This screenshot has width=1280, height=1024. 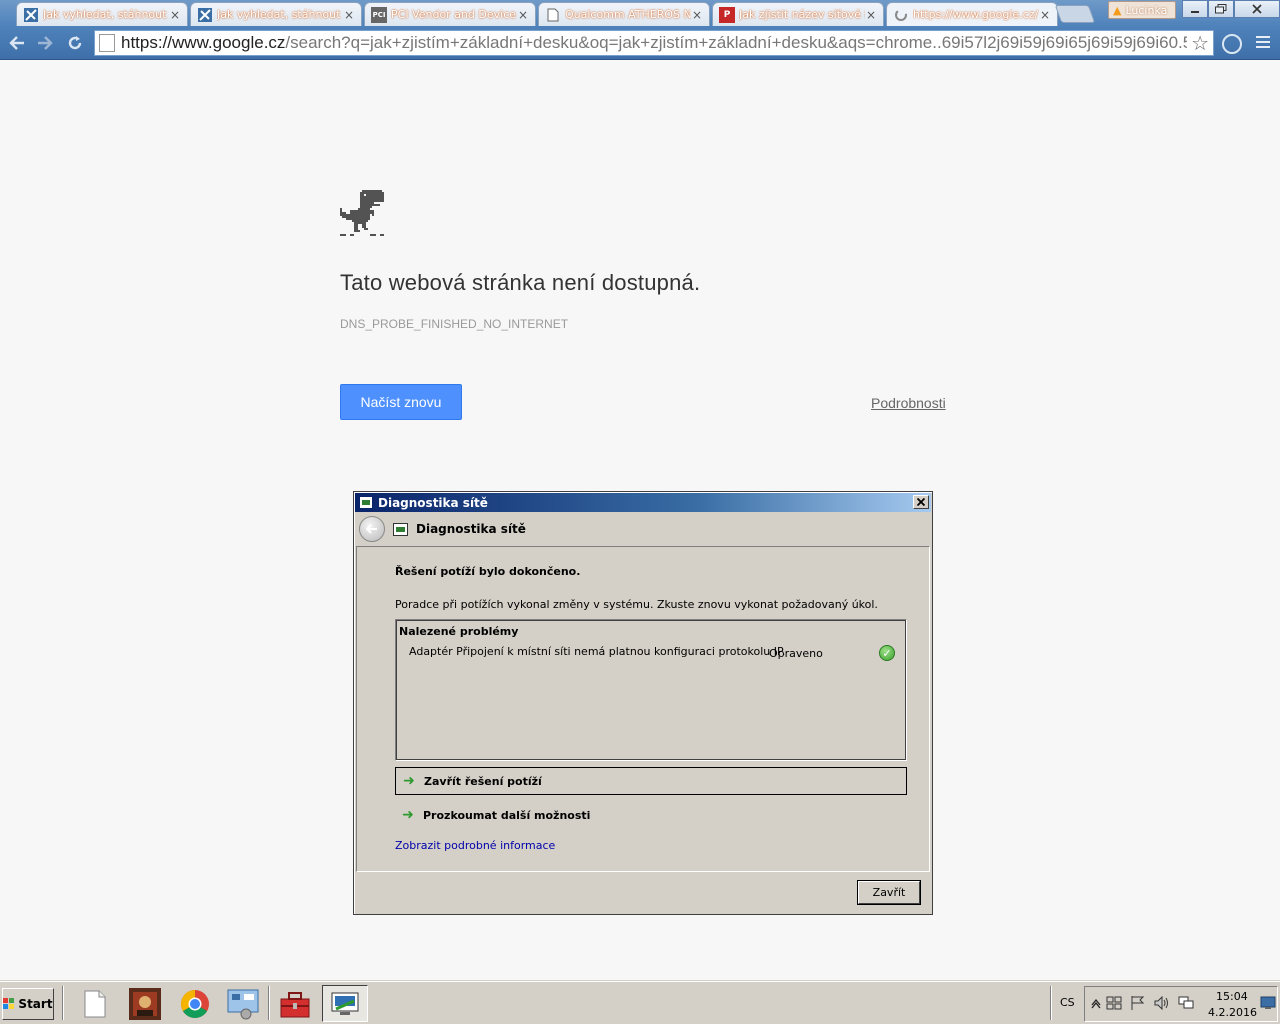 I want to click on dialog-window-title: Diagnostika sítě, so click(x=433, y=502).